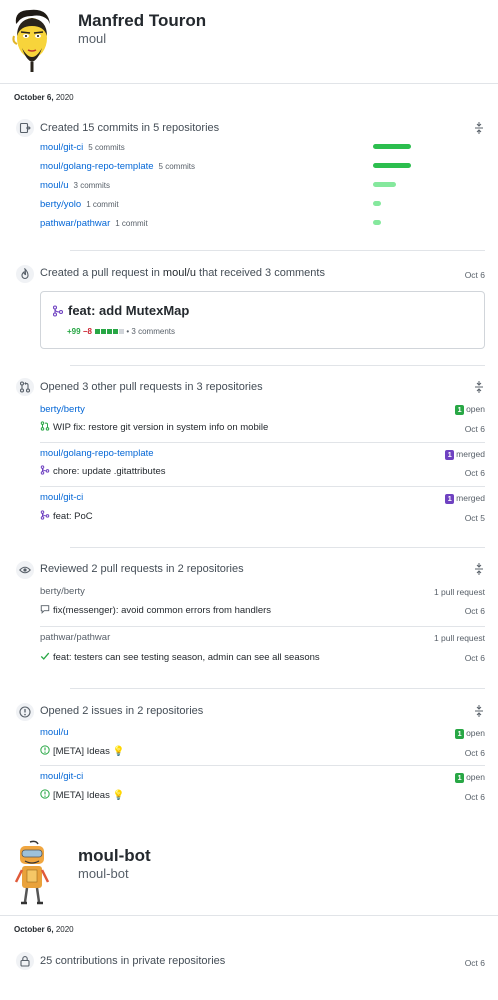  I want to click on pr-repo-link: moul/golang-repo-template, so click(97, 453).